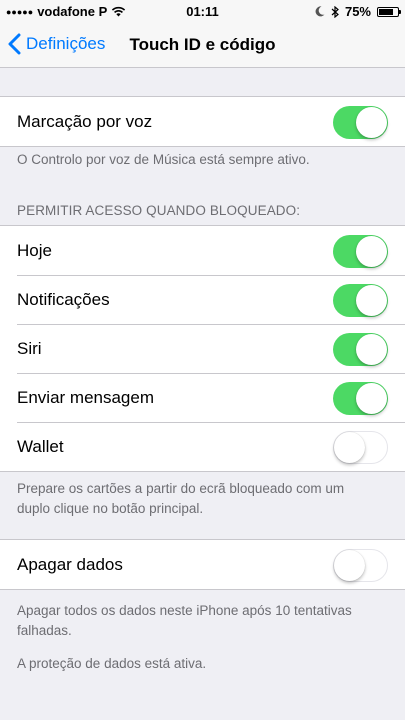  Describe the element at coordinates (40, 446) in the screenshot. I see `wallet-label: Wallet` at that location.